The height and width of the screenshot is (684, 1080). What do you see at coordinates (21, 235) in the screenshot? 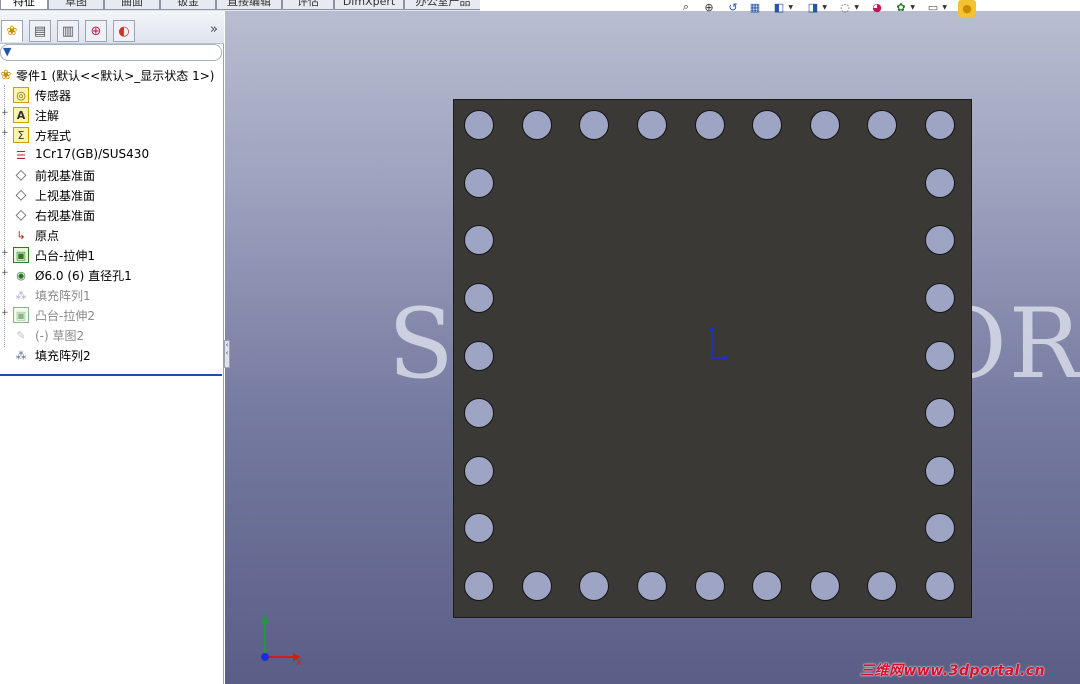
I see `origin-icon: ↳` at bounding box center [21, 235].